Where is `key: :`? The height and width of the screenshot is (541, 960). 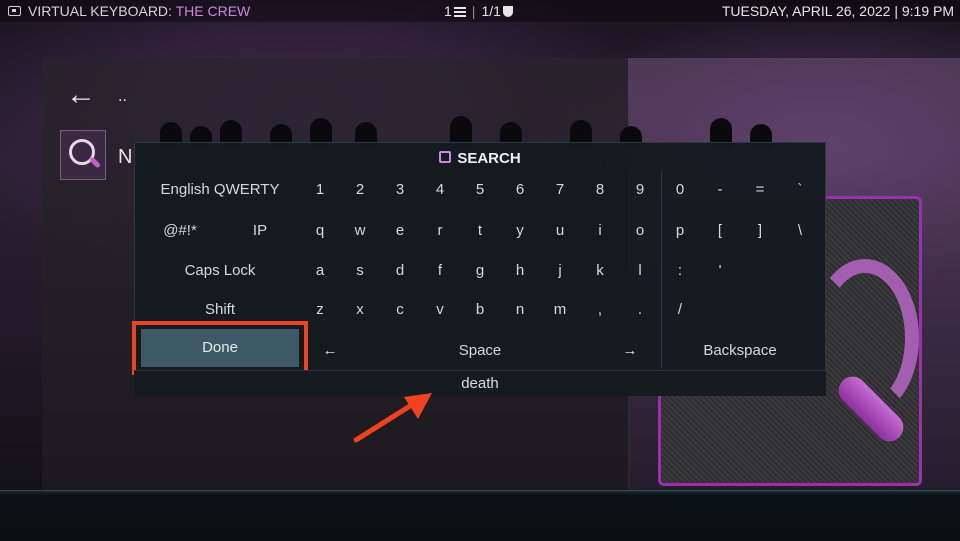 key: : is located at coordinates (680, 271).